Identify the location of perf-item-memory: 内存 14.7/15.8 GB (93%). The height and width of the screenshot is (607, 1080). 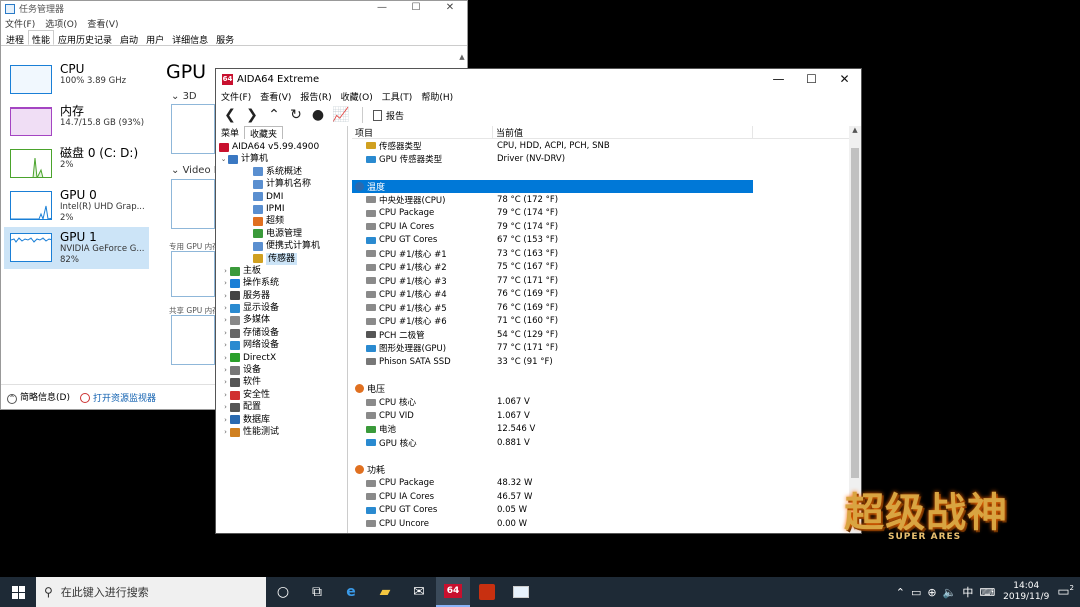
(76, 122).